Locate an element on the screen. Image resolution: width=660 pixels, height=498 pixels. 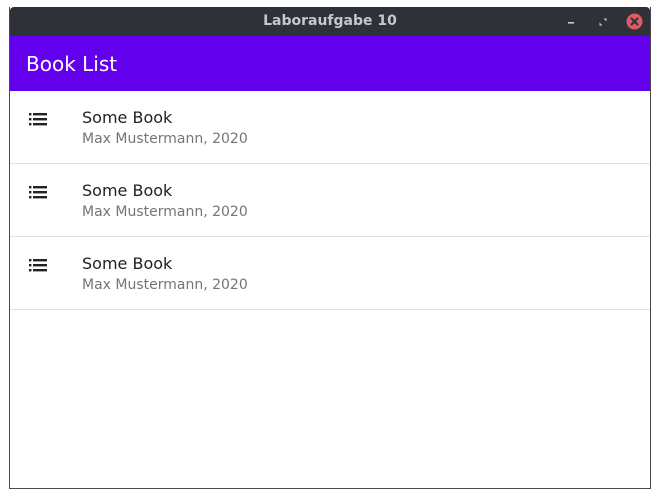
minimize-icon is located at coordinates (570, 22).